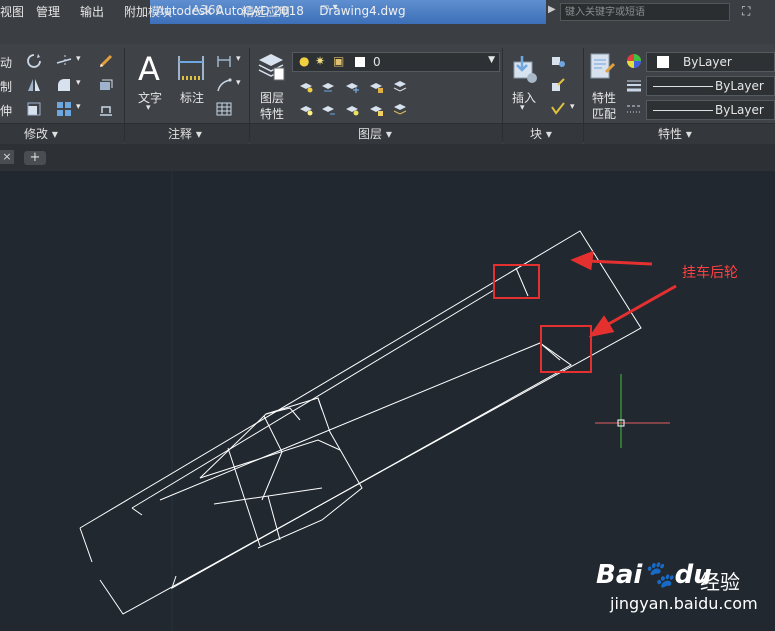  Describe the element at coordinates (106, 109) in the screenshot. I see `offset-icon` at that location.